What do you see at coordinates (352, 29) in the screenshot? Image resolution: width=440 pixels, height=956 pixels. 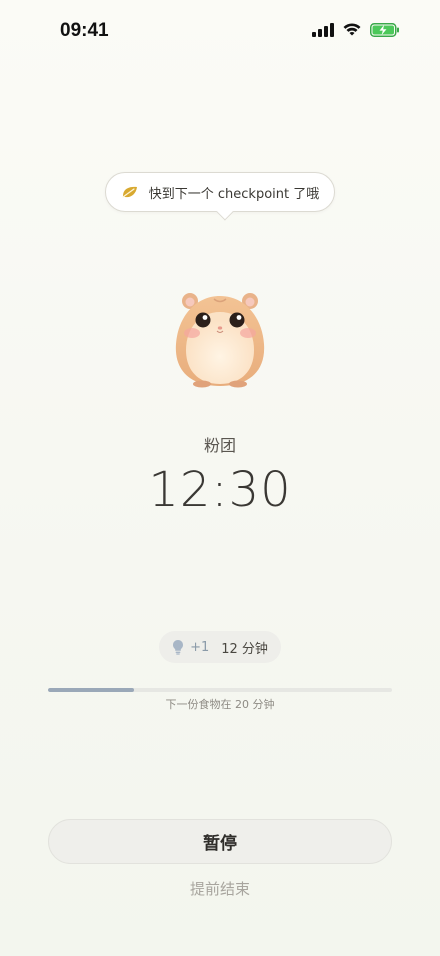 I see `wifi-icon` at bounding box center [352, 29].